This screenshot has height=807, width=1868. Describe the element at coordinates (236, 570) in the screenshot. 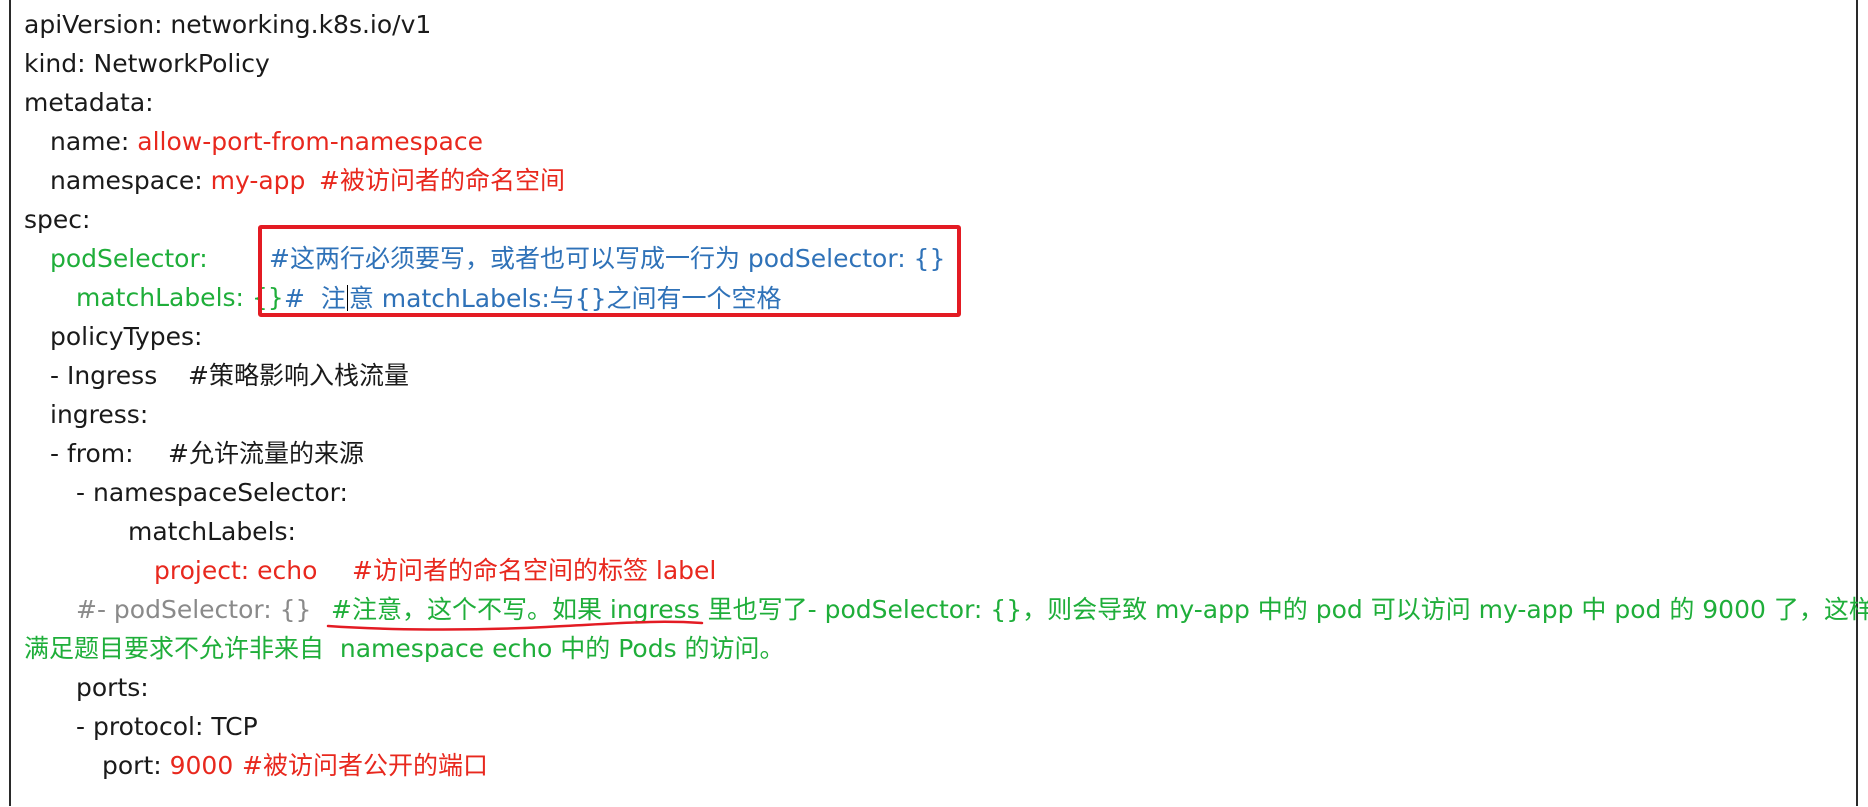

I see `yaml-key-project: project: echo` at that location.